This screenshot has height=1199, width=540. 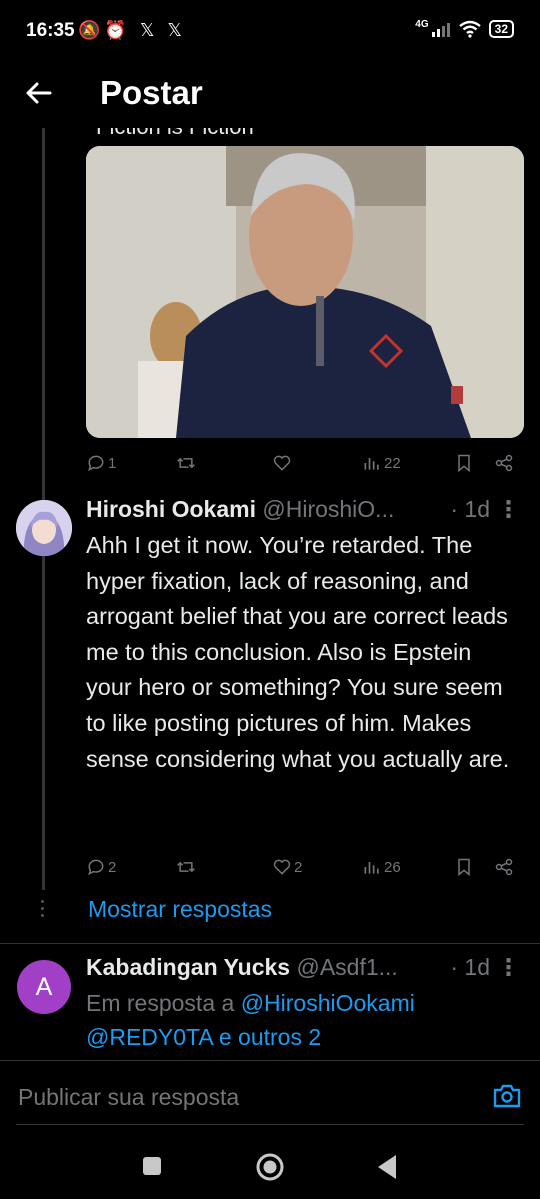 What do you see at coordinates (387, 1167) in the screenshot?
I see `back-triangle-icon` at bounding box center [387, 1167].